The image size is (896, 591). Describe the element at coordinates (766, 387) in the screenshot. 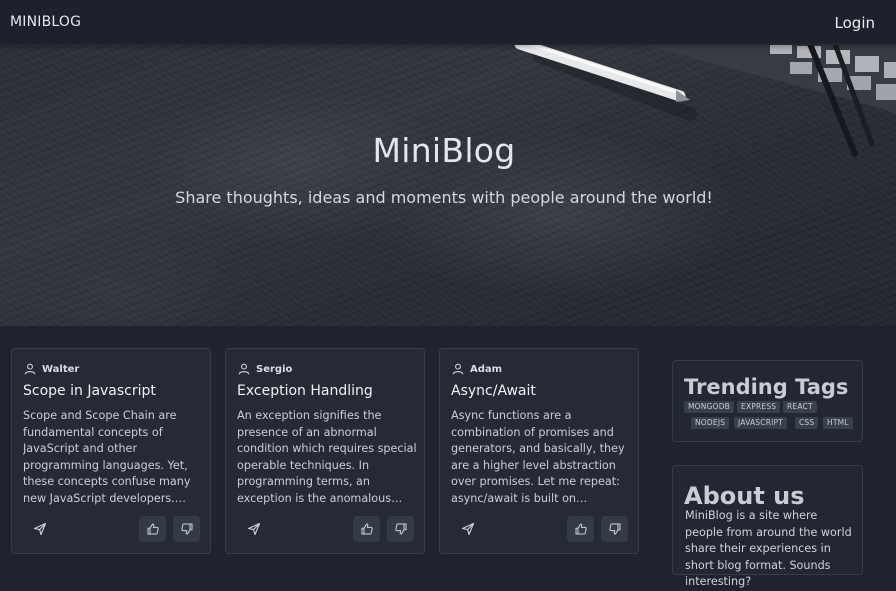

I see `trending-tags-title: Trending Tags` at that location.